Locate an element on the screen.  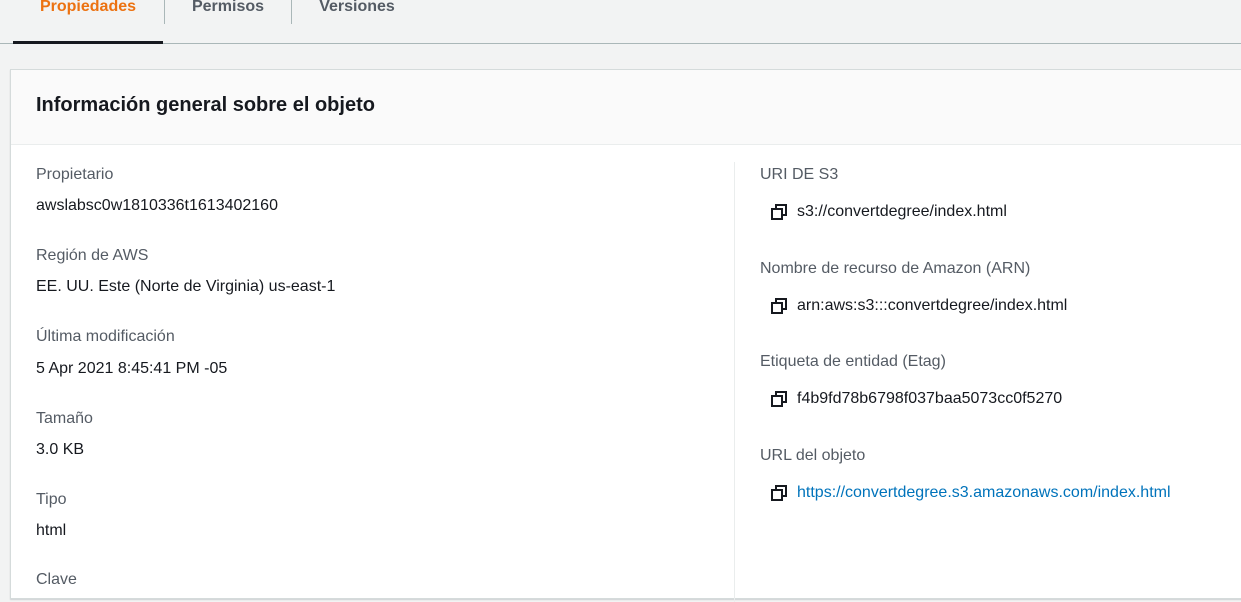
arn-label: Nombre de recurso de Amazon (ARN) is located at coordinates (895, 268).